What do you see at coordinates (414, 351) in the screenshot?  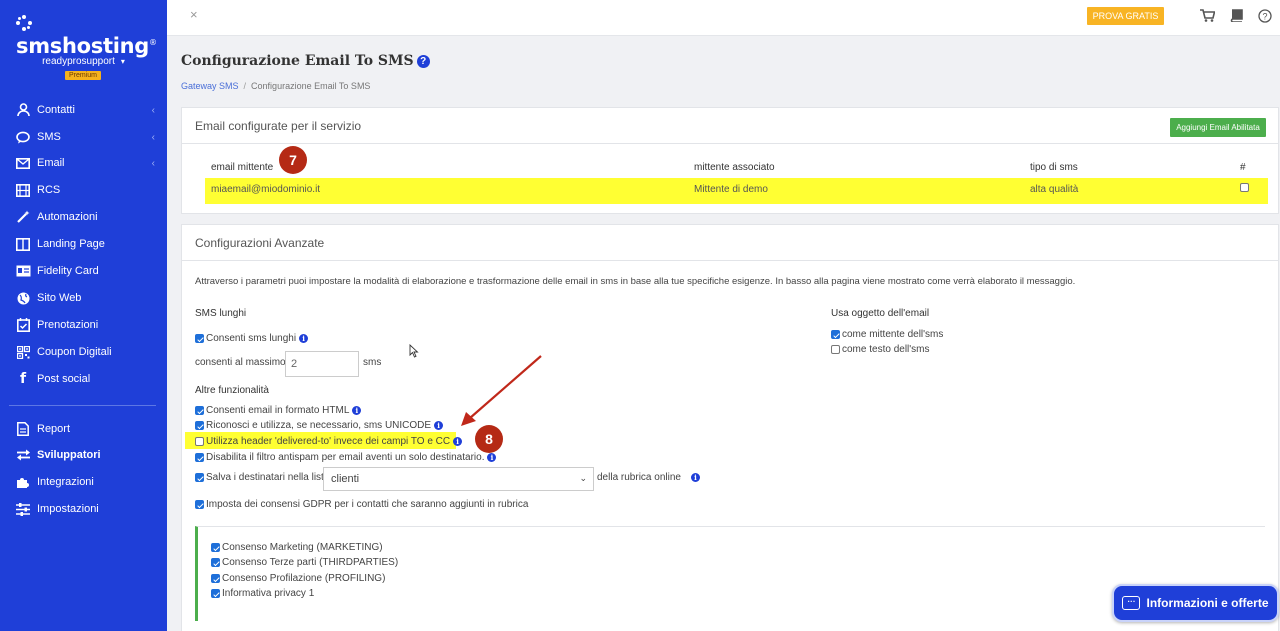 I see `mouse-cursor-icon` at bounding box center [414, 351].